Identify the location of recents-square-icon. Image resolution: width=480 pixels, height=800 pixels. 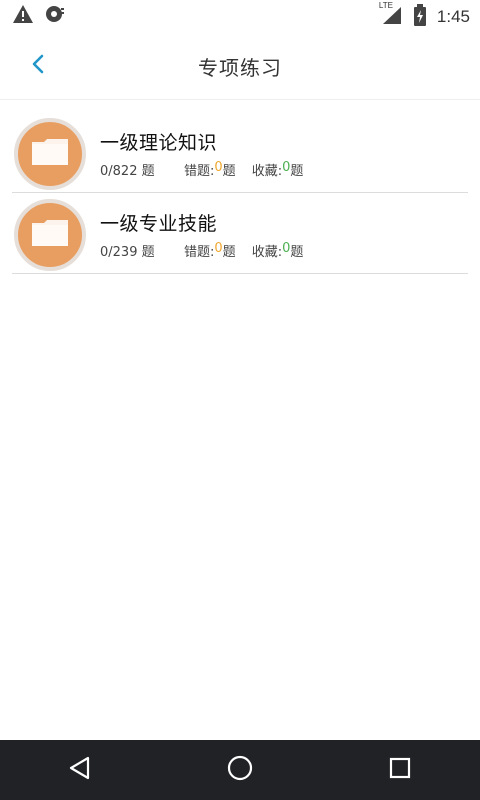
(400, 770).